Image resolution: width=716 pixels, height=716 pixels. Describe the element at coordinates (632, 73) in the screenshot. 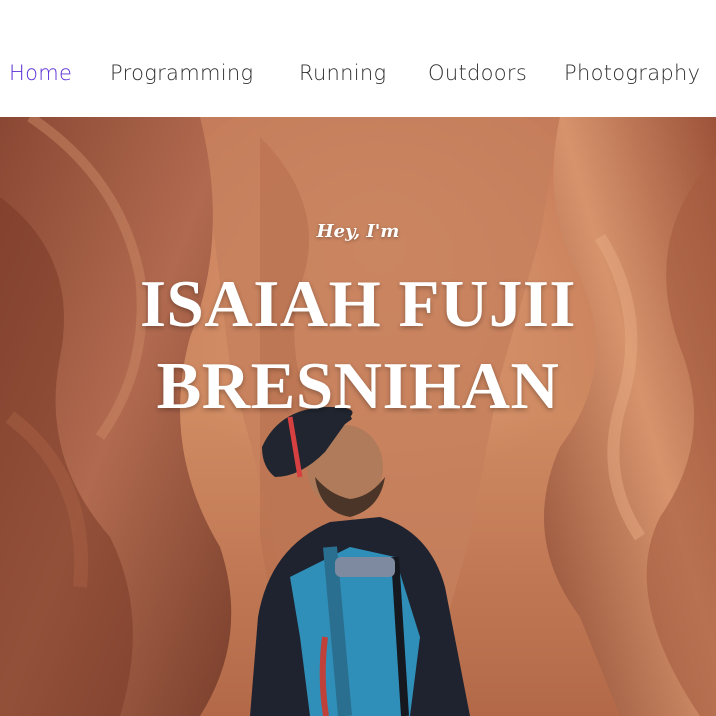

I see `nav-link-photography: Photography` at that location.